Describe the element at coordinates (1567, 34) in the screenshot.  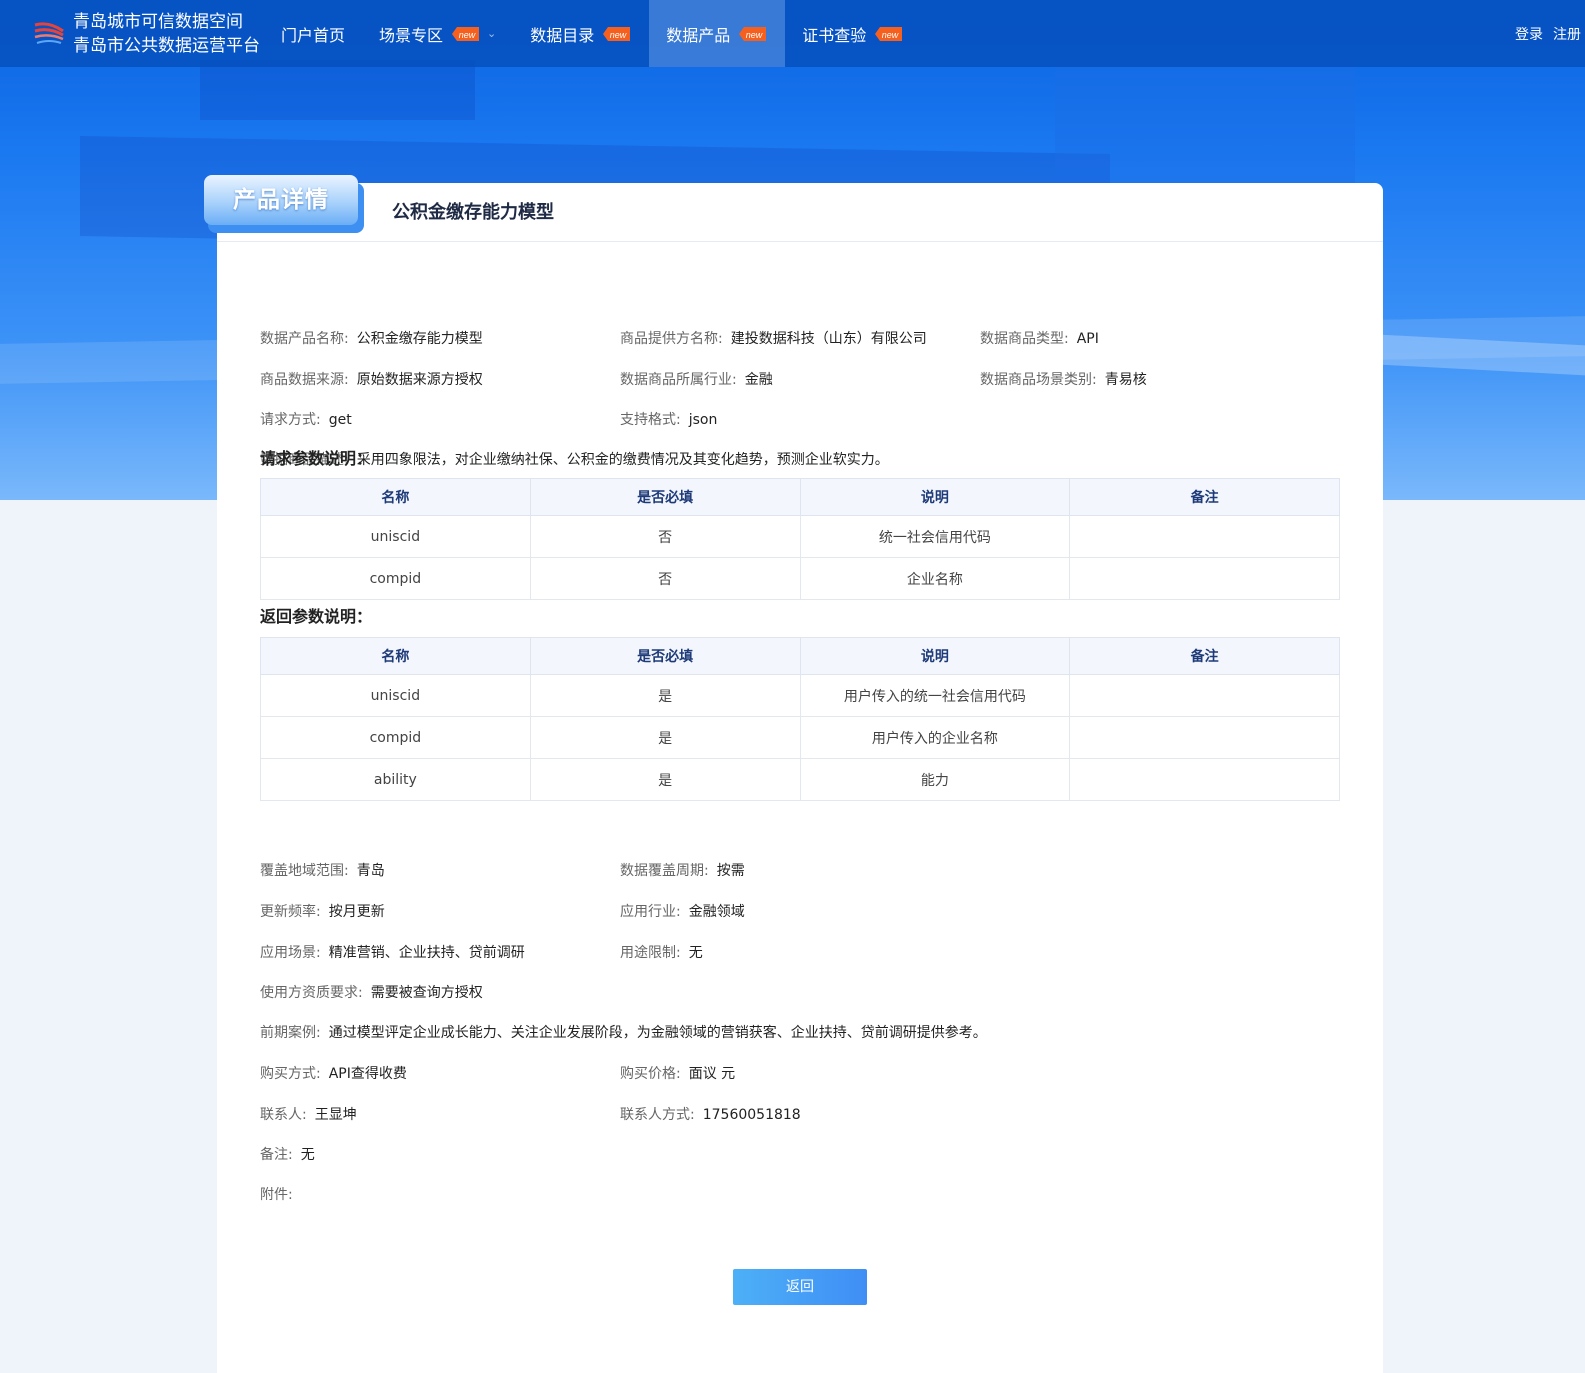
I see `register-link: 注册` at that location.